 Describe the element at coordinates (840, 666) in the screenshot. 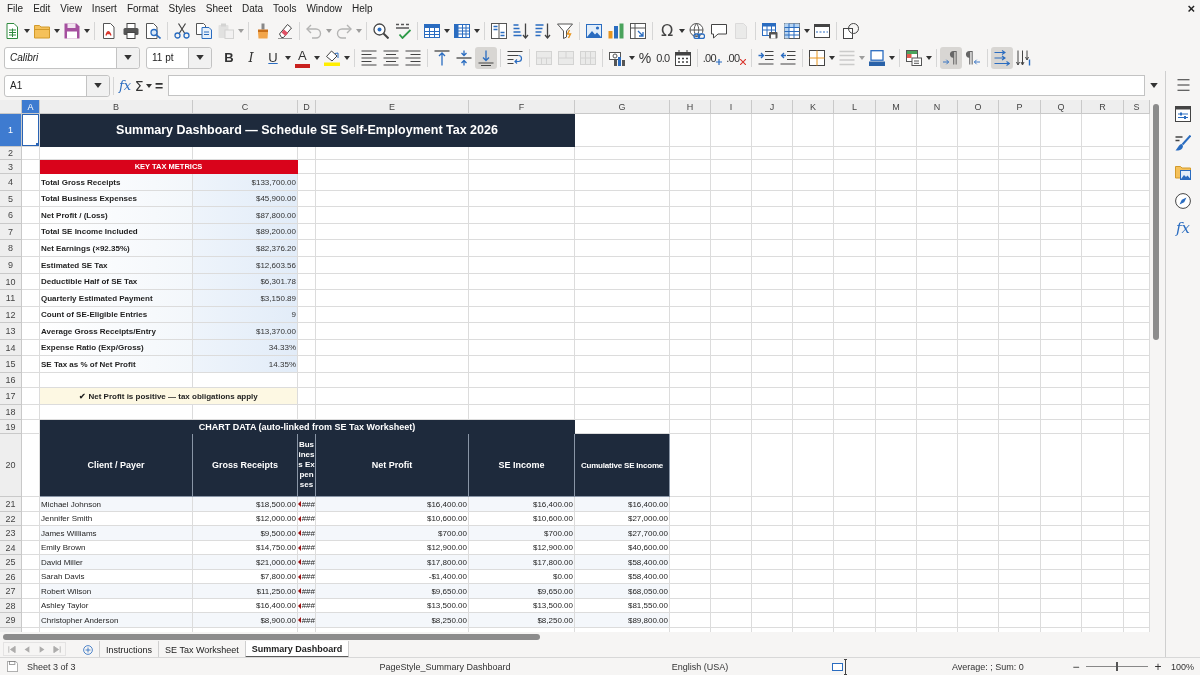

I see `selection-mode-icon` at that location.